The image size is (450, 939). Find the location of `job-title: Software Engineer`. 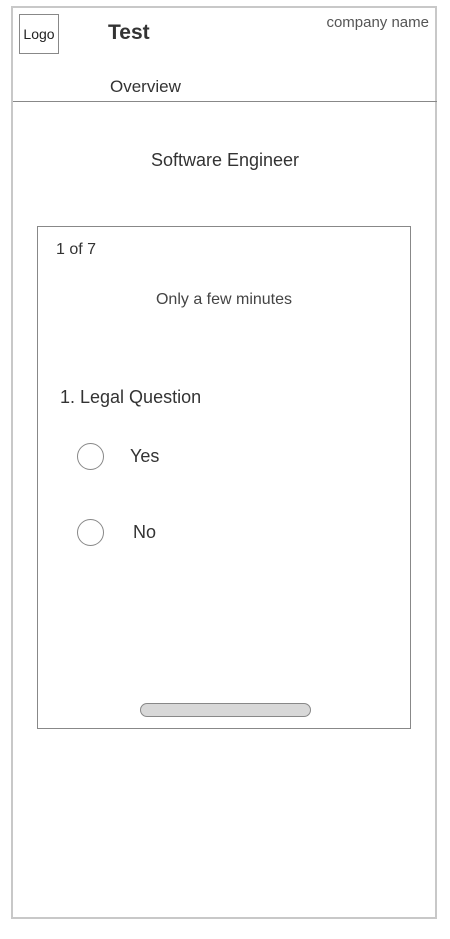

job-title: Software Engineer is located at coordinates (225, 160).